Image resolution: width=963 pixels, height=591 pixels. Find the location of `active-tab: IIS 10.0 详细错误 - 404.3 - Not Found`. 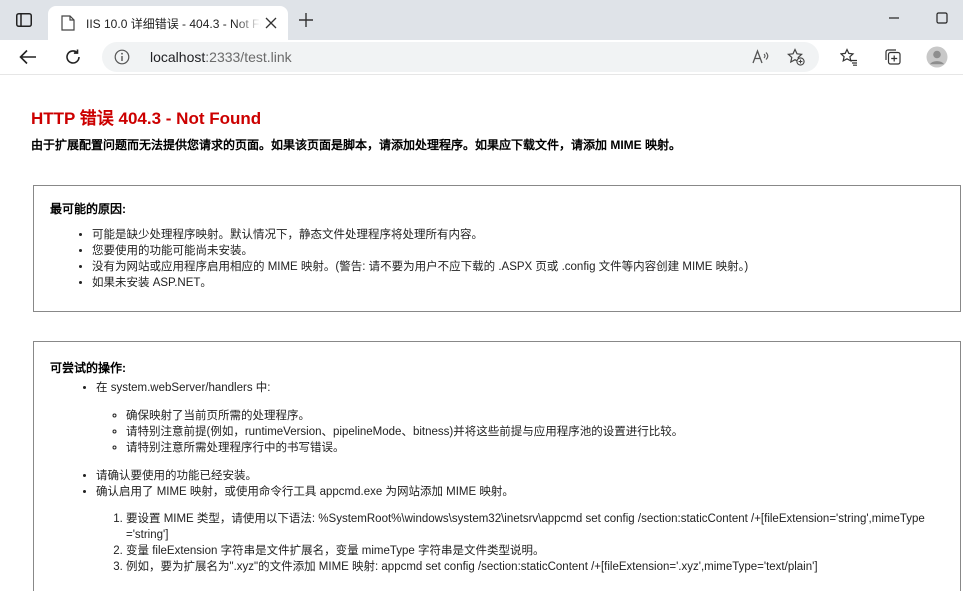

active-tab: IIS 10.0 详细错误 - 404.3 - Not Found is located at coordinates (168, 23).